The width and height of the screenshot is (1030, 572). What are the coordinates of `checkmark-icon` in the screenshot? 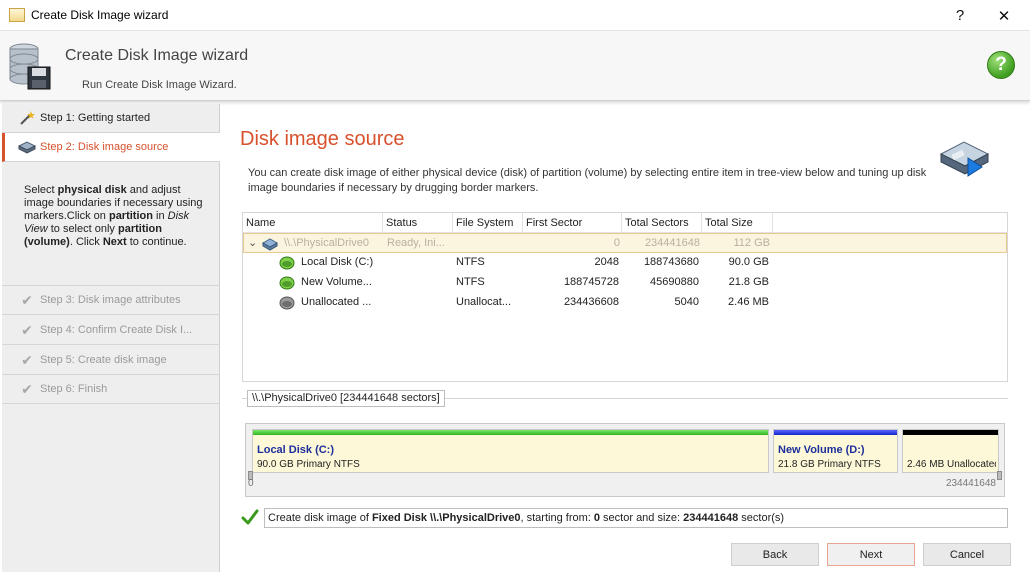 It's located at (250, 517).